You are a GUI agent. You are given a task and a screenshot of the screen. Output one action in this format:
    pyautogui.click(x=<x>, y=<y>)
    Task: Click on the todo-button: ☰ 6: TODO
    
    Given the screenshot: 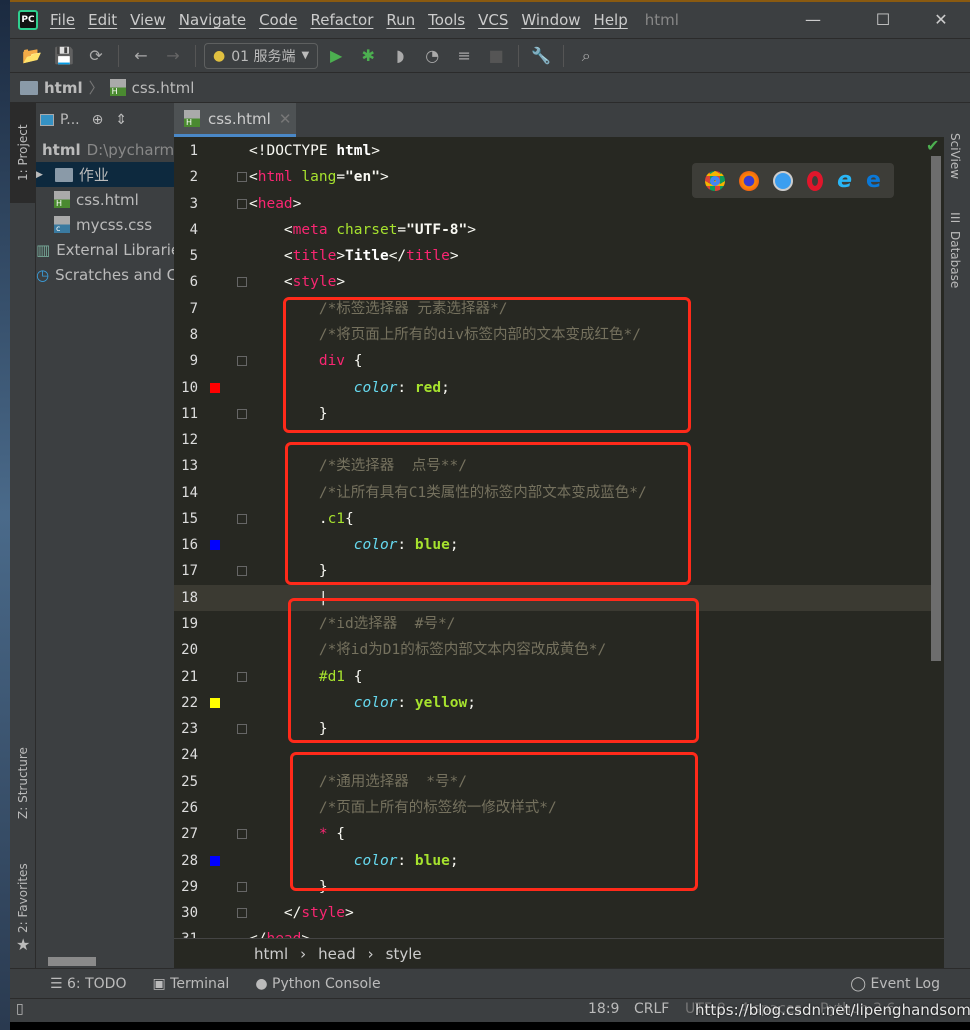 What is the action you would take?
    pyautogui.click(x=88, y=984)
    